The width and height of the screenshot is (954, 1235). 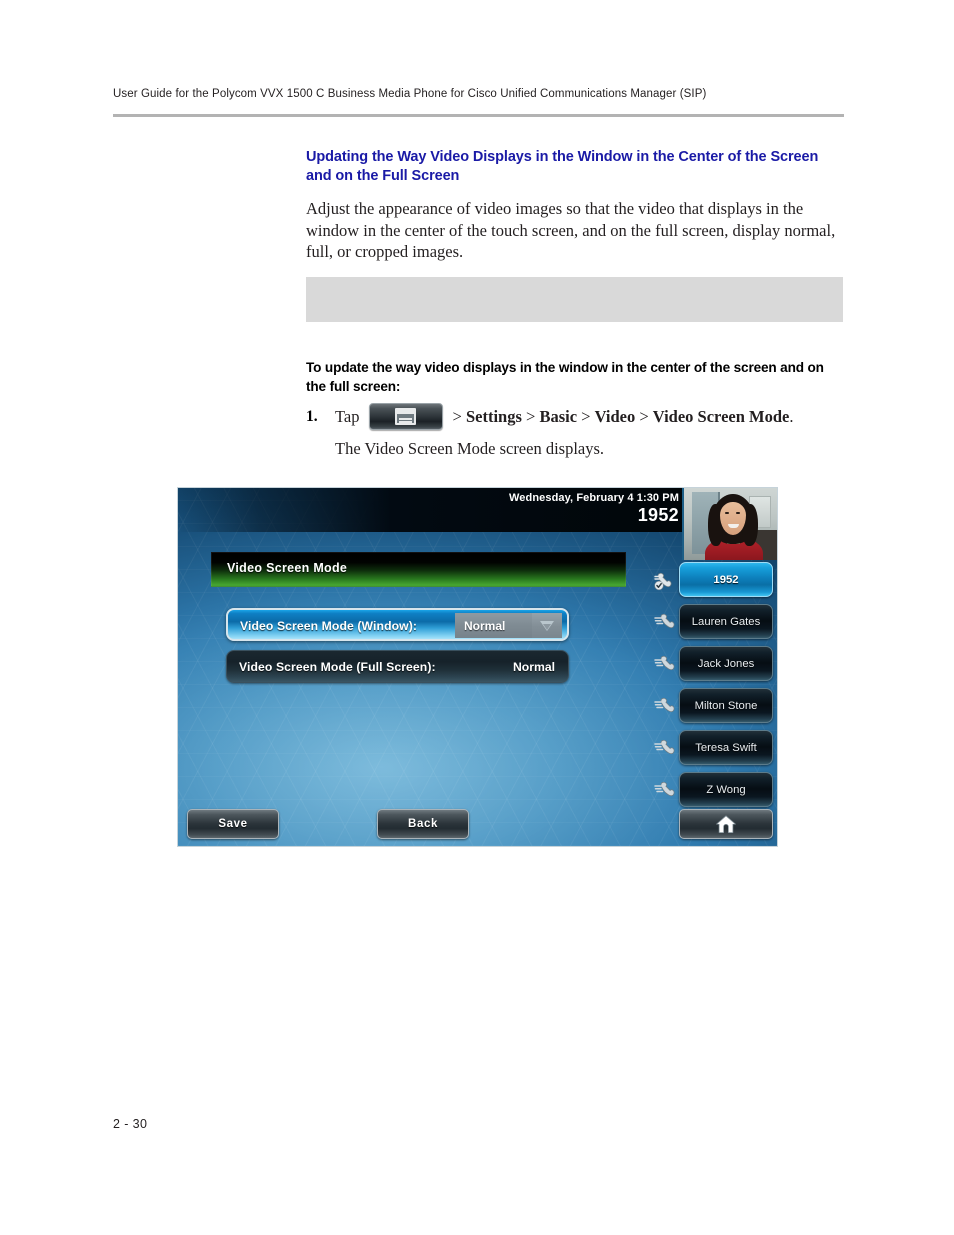 What do you see at coordinates (726, 747) in the screenshot?
I see `line-key-label: Teresa Swift` at bounding box center [726, 747].